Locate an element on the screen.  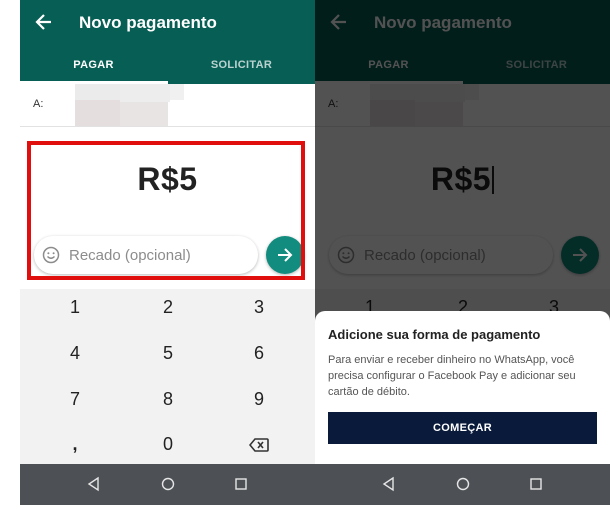
key-1: 1 is located at coordinates (75, 307).